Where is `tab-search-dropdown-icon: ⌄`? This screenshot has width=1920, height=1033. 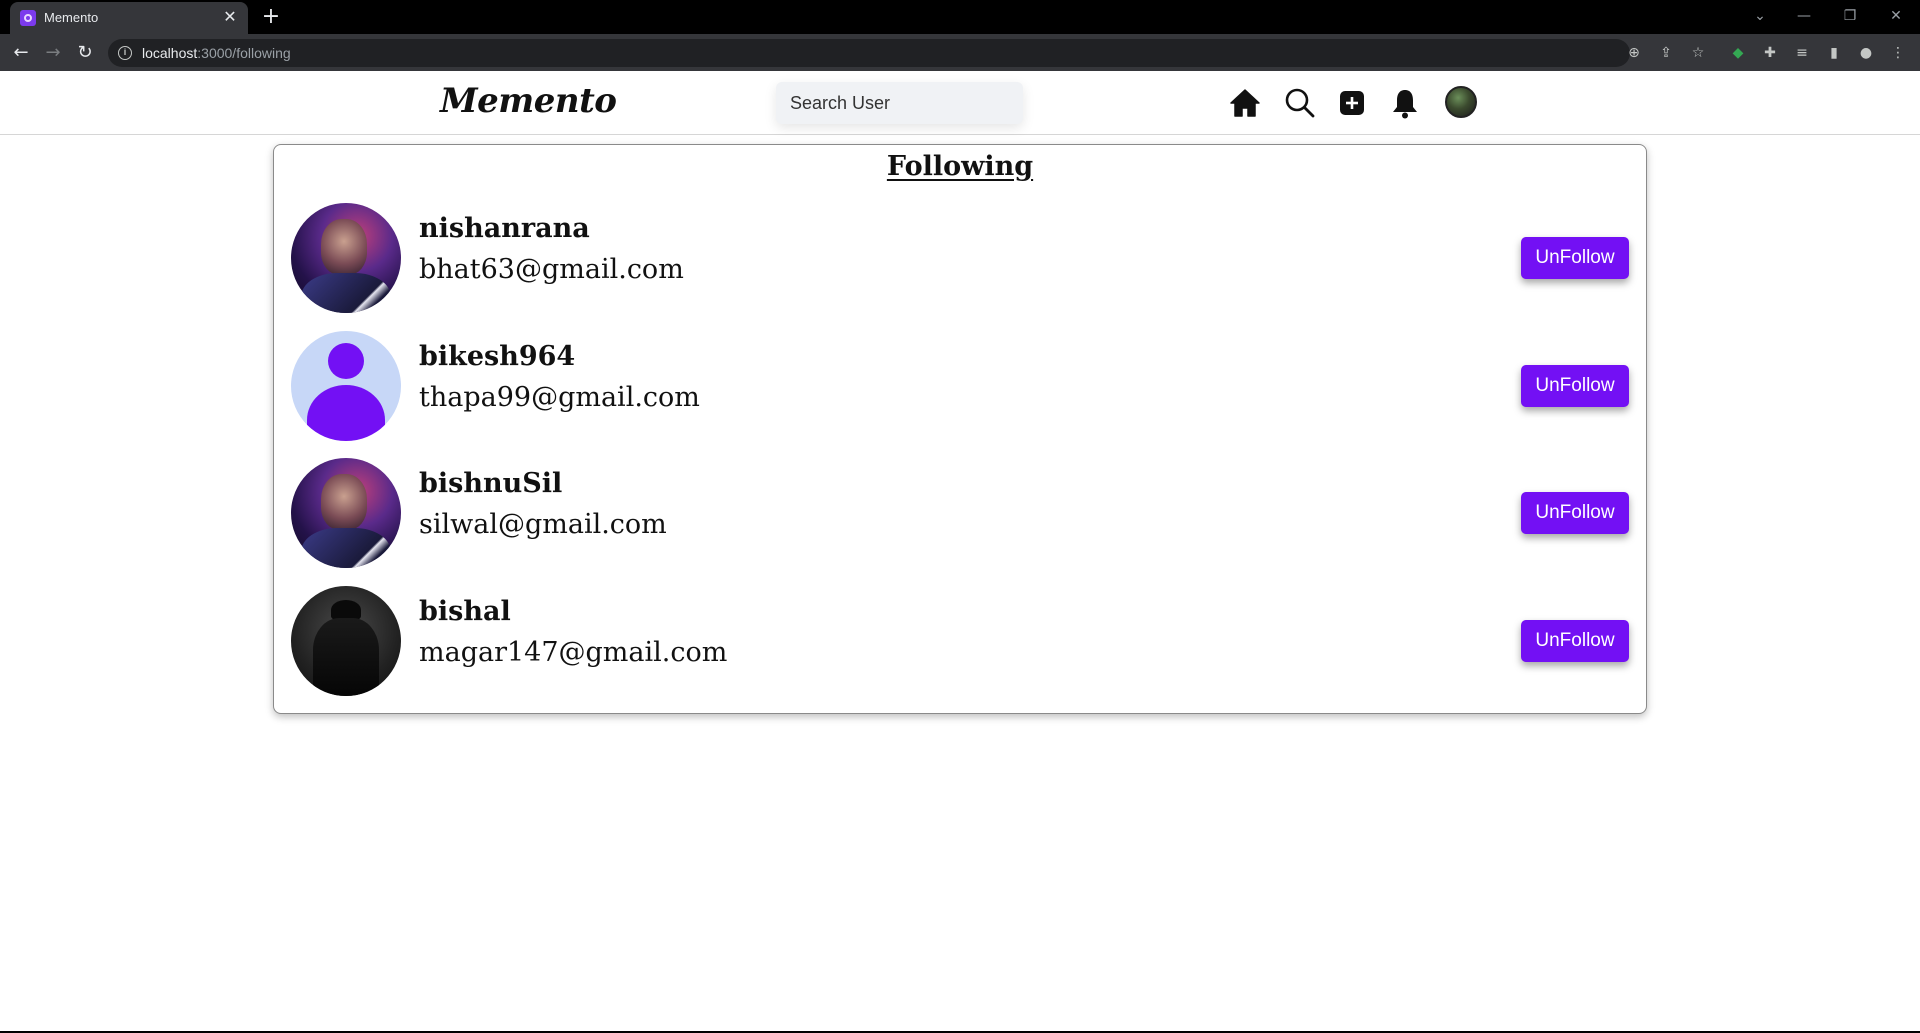
tab-search-dropdown-icon: ⌄ is located at coordinates (1760, 16).